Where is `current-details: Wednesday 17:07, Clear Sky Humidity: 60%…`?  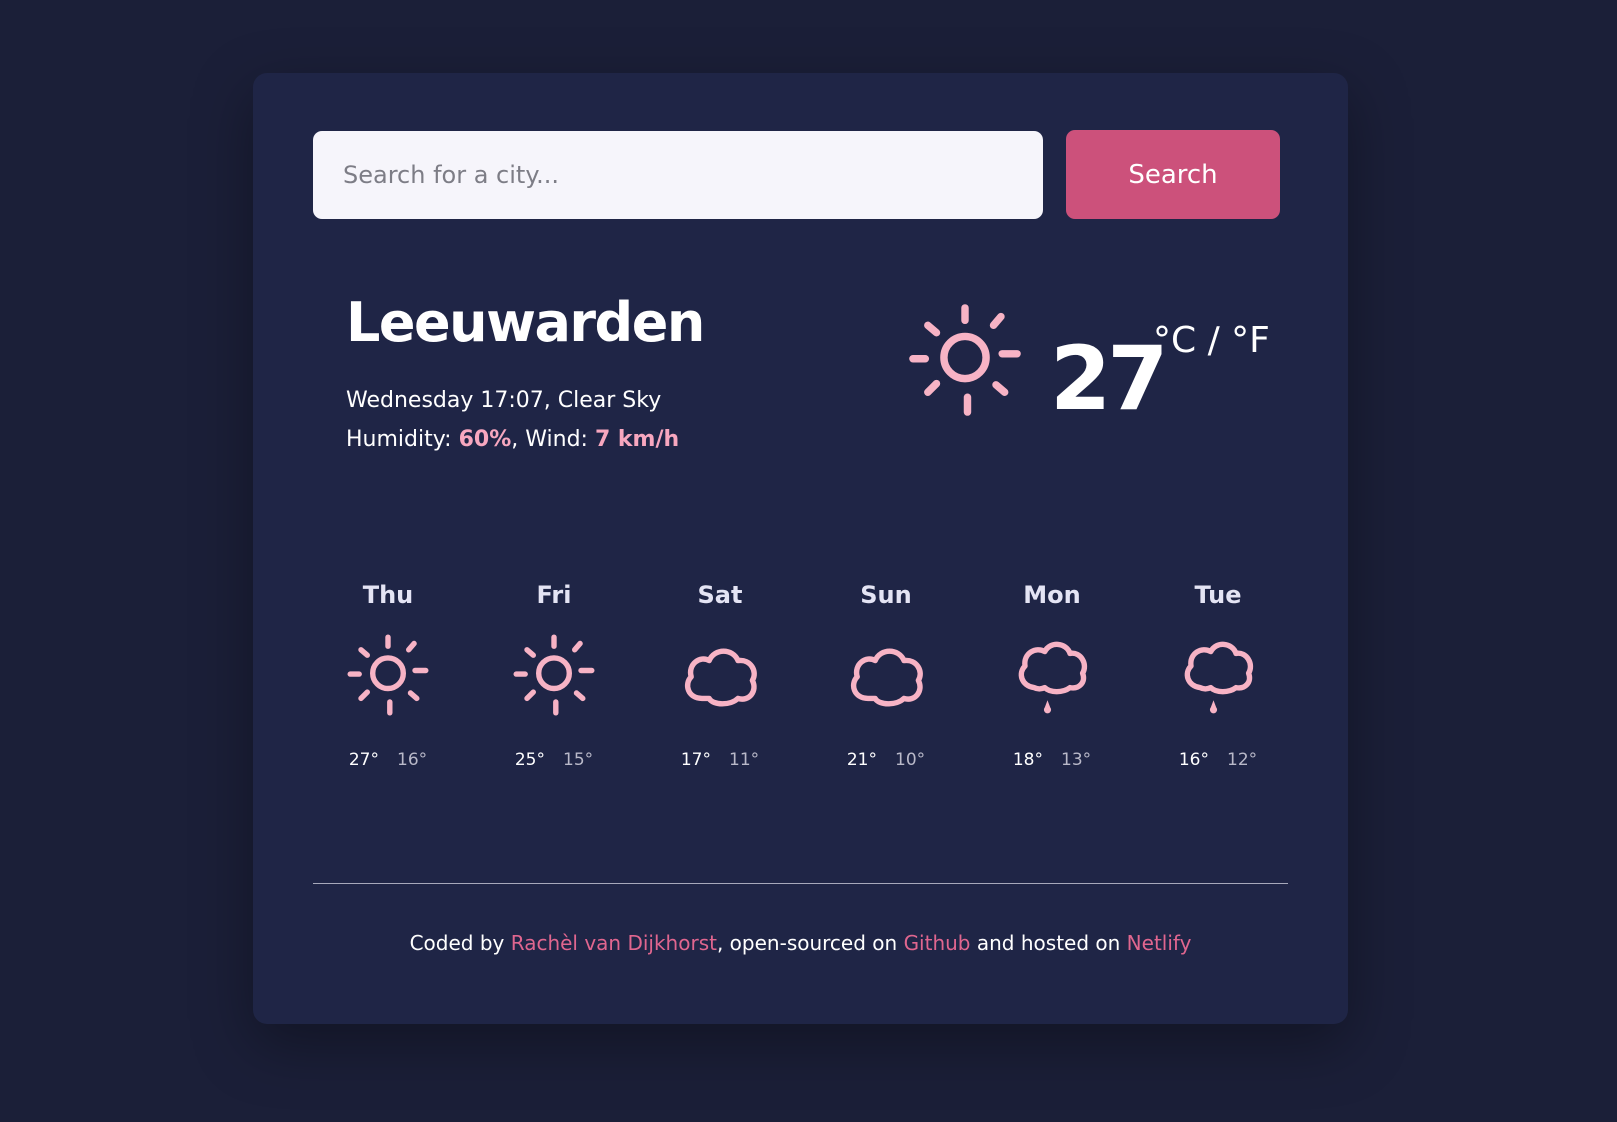 current-details: Wednesday 17:07, Clear Sky Humidity: 60%… is located at coordinates (512, 420).